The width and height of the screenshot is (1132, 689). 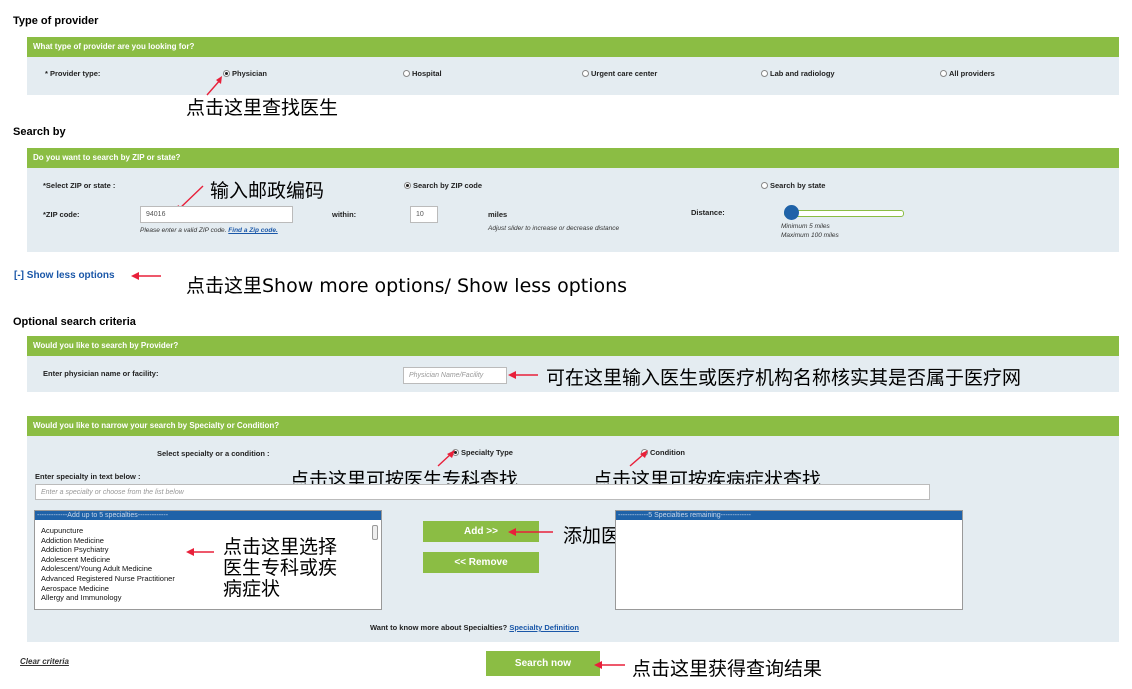 What do you see at coordinates (455, 375) in the screenshot?
I see `physician-name-input: Physician Name/Facility` at bounding box center [455, 375].